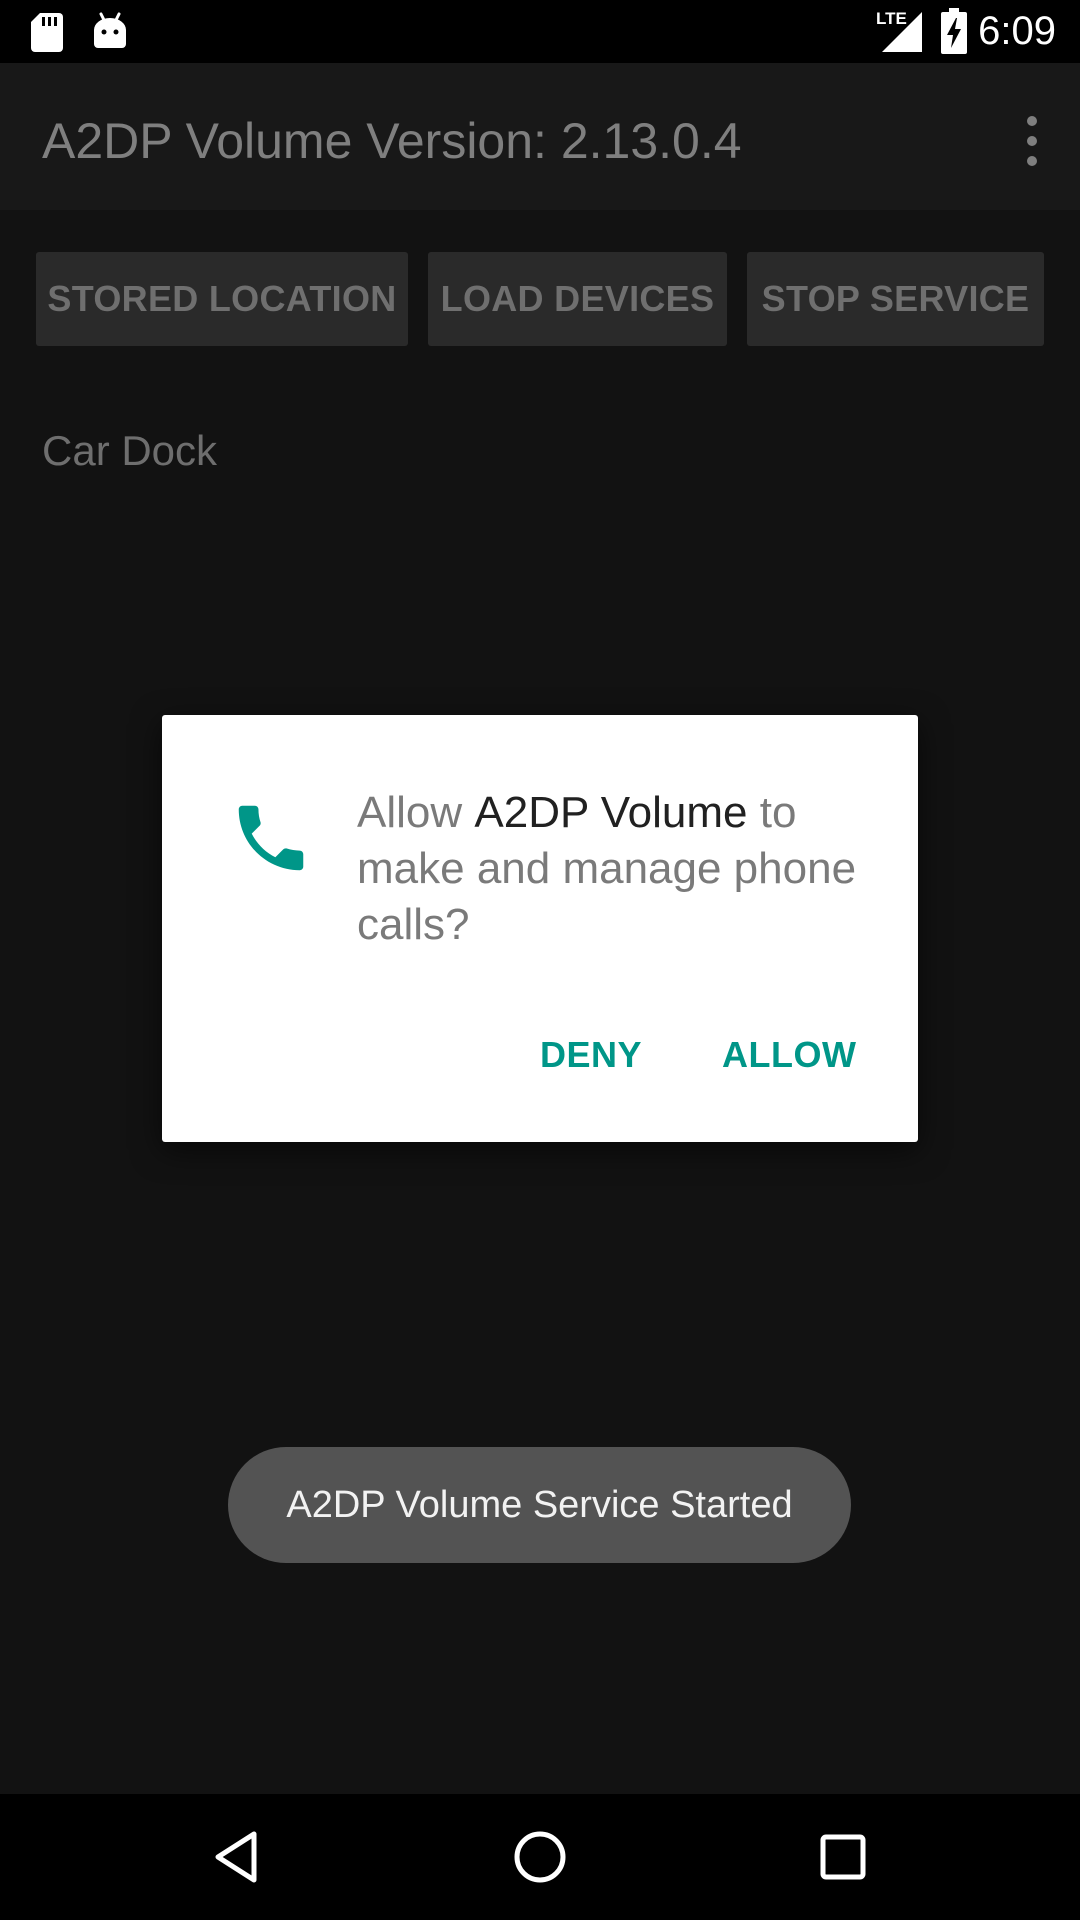  Describe the element at coordinates (392, 141) in the screenshot. I see `app-title: A2DP Volume Version: 2.13.0.4` at that location.